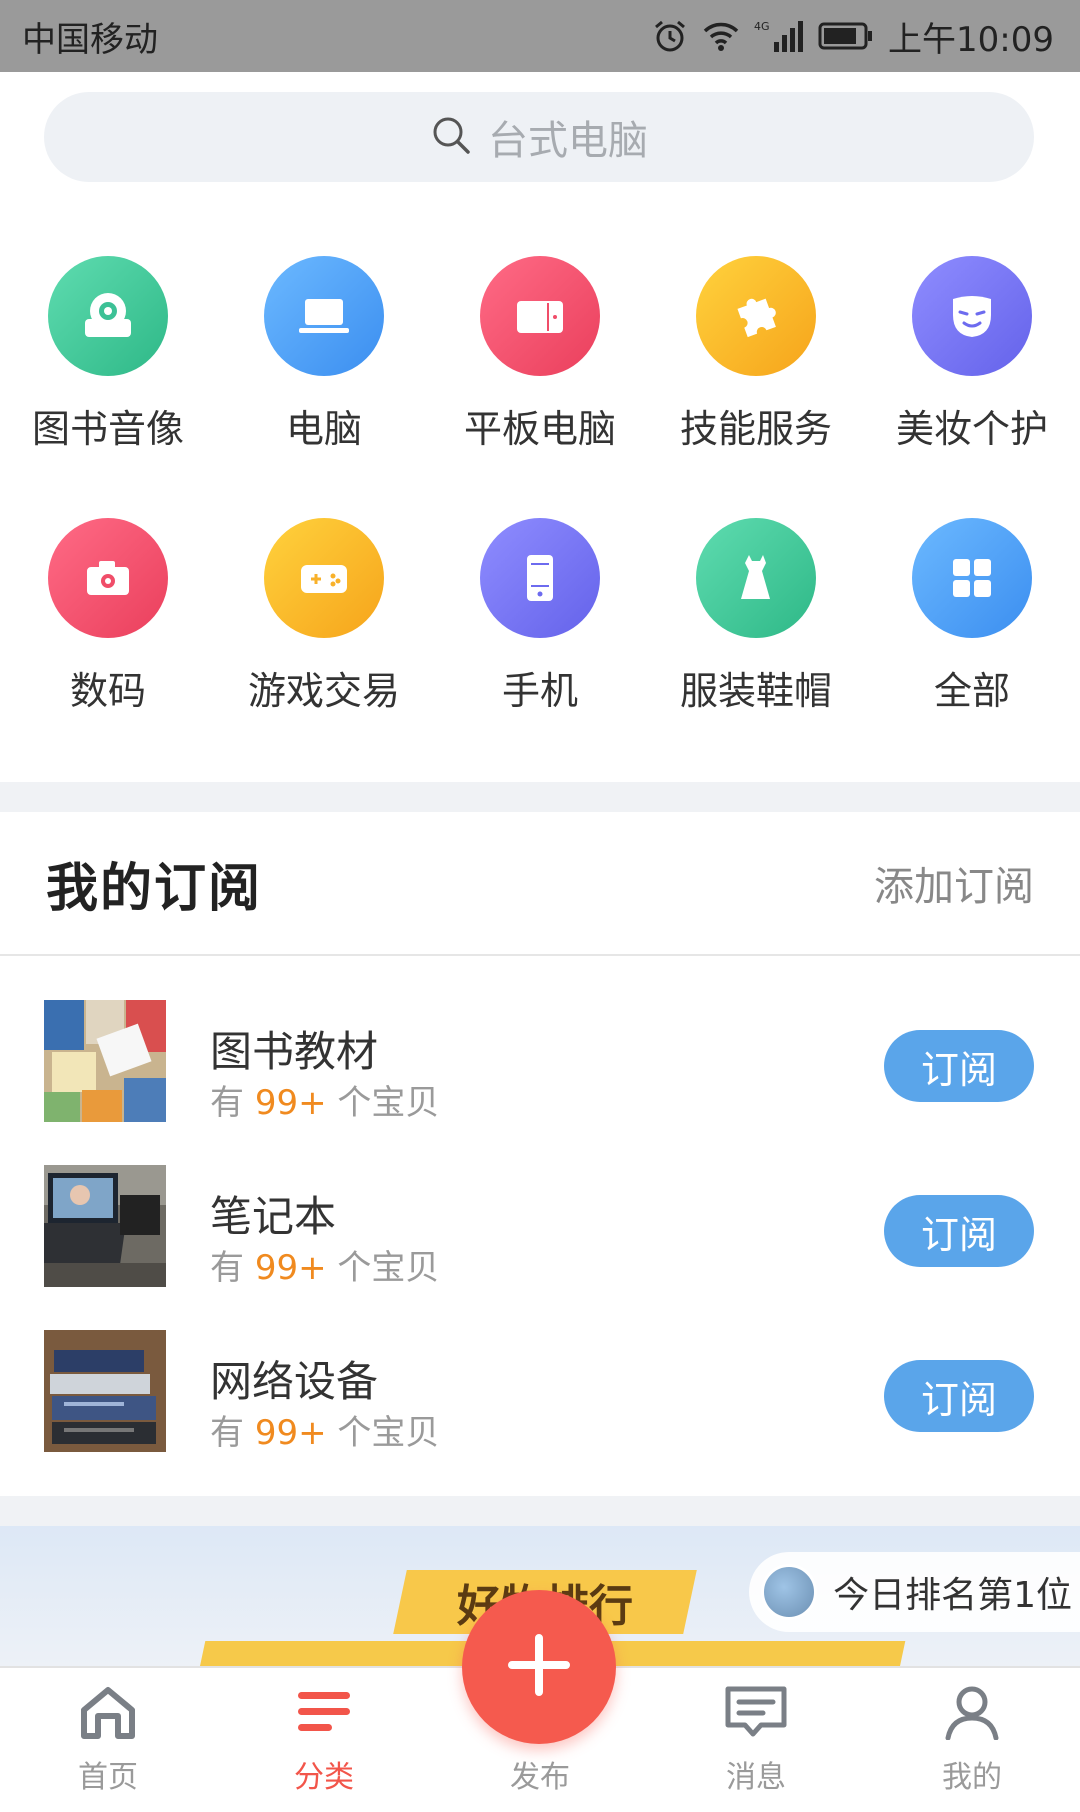 The height and width of the screenshot is (1812, 1080). What do you see at coordinates (846, 36) in the screenshot?
I see `battery-icon` at bounding box center [846, 36].